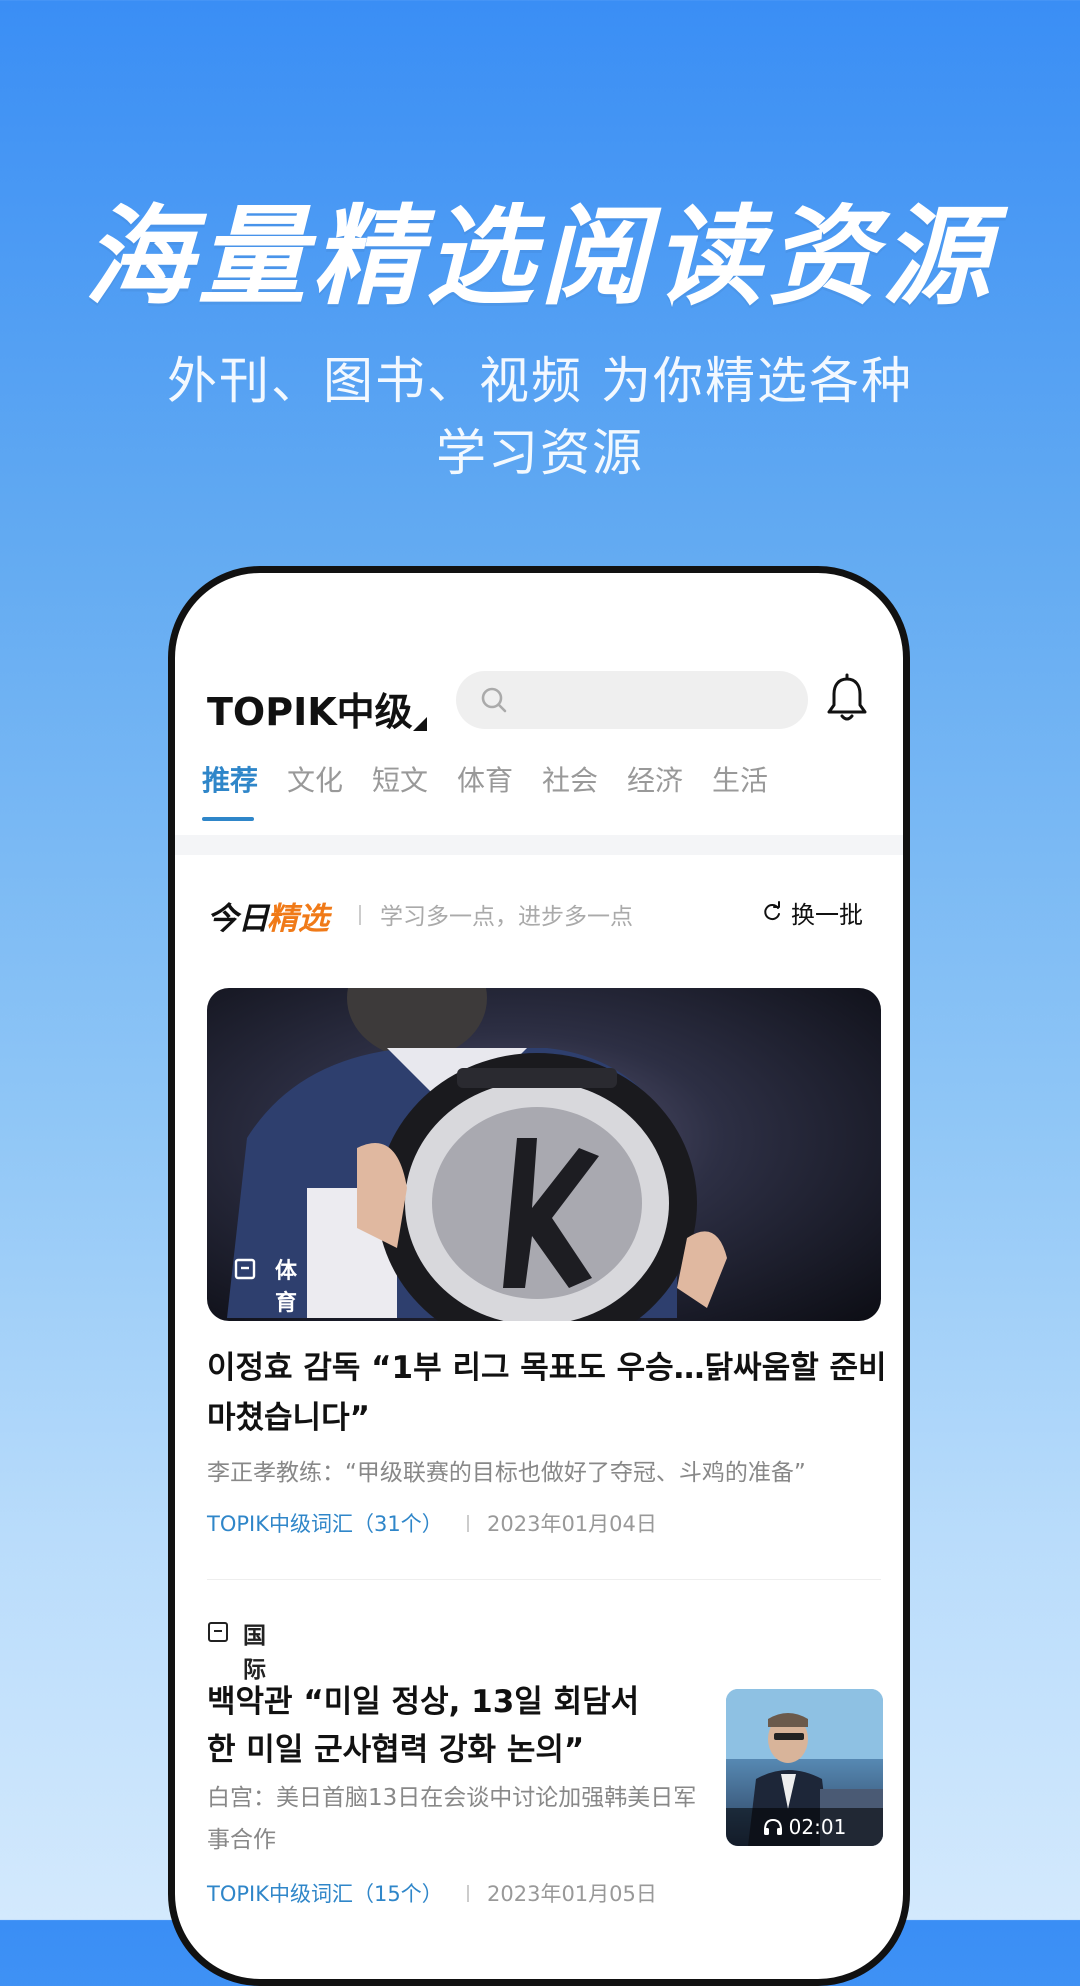 This screenshot has width=1080, height=1986. I want to click on picks-title-selected: 精选, so click(298, 919).